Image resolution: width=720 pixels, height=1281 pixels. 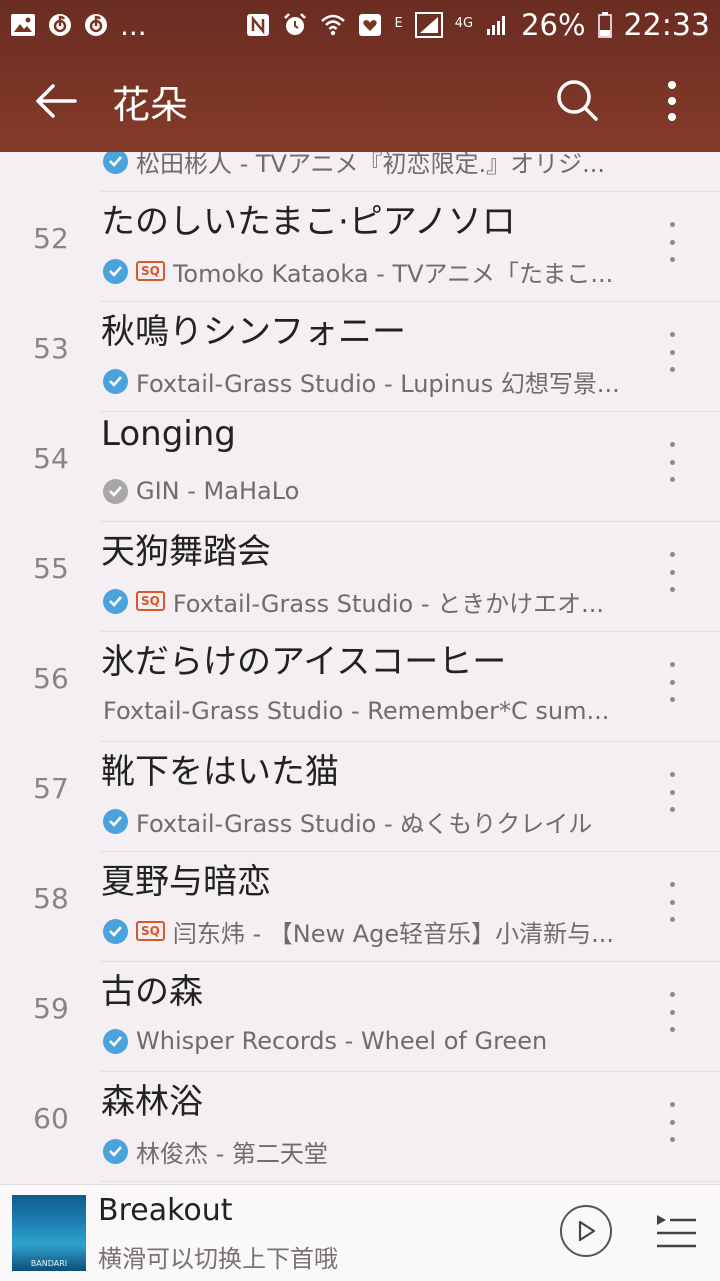 I want to click on play-icon, so click(x=587, y=1231).